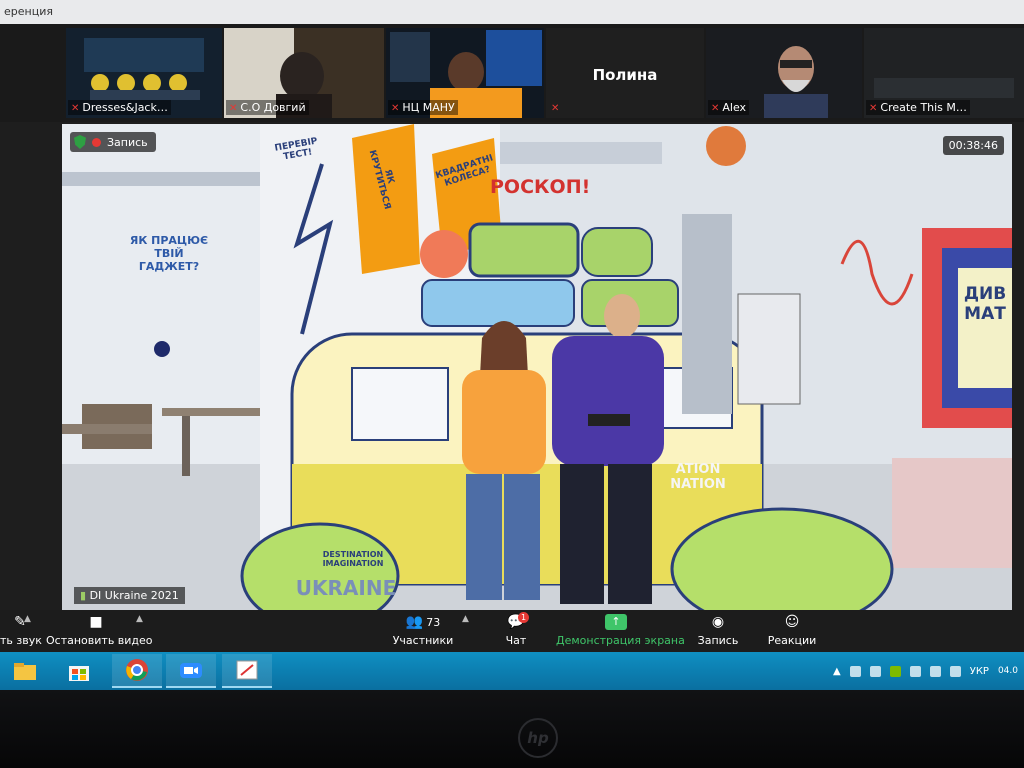 Image resolution: width=1024 pixels, height=768 pixels. I want to click on reactions-button: ☺ Реакции, so click(792, 631).